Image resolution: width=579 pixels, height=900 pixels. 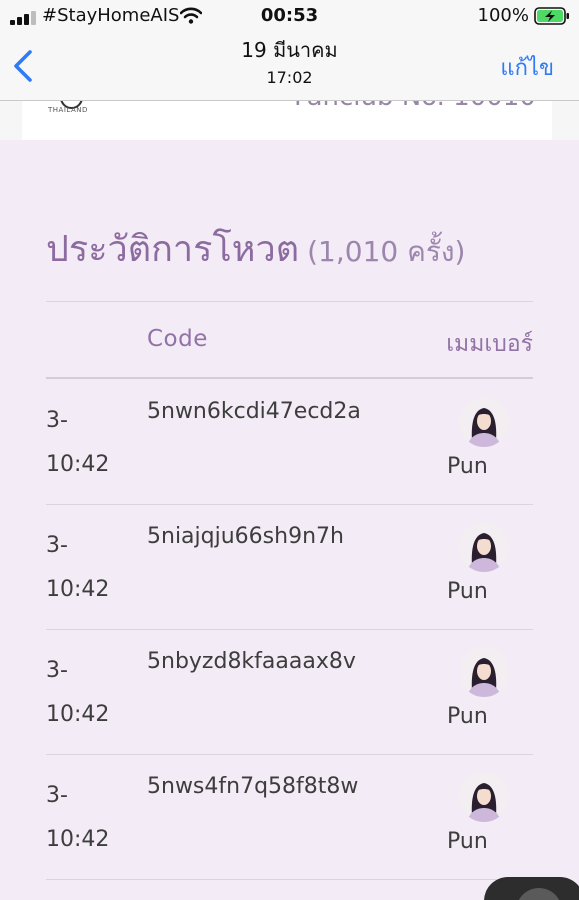 I want to click on photo-date: 19 มีนาคม, so click(x=289, y=50).